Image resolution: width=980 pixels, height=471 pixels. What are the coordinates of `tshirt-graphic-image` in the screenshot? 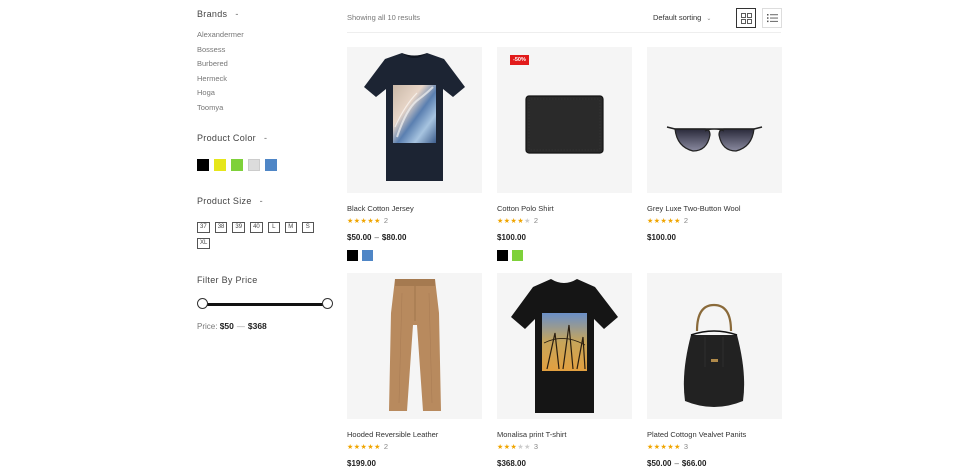 It's located at (414, 117).